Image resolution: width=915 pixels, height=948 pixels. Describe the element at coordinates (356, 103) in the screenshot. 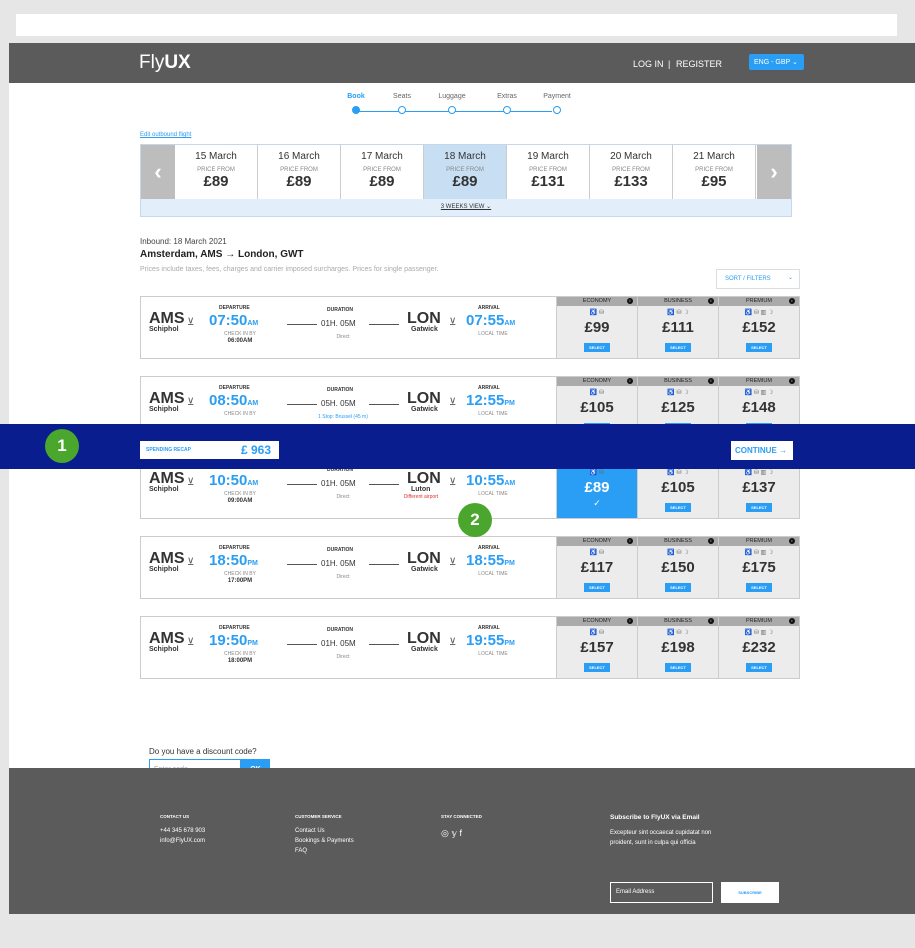

I see `step-book: Book` at that location.